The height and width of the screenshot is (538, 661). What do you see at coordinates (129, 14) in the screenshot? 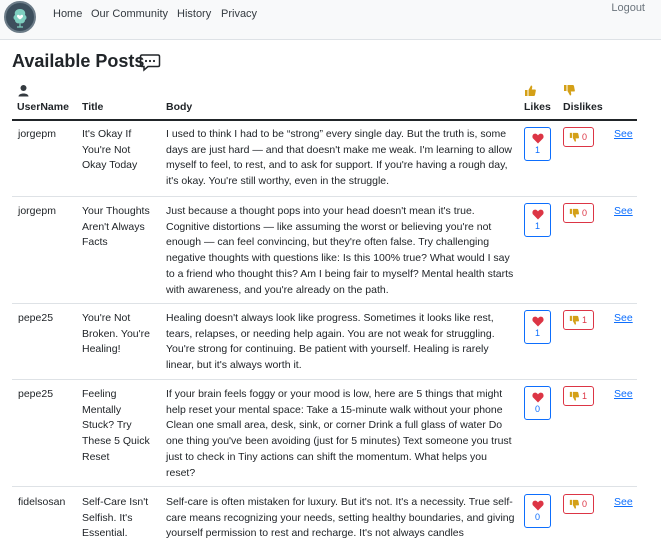
I see `nav-our-community-link: Our Community` at bounding box center [129, 14].